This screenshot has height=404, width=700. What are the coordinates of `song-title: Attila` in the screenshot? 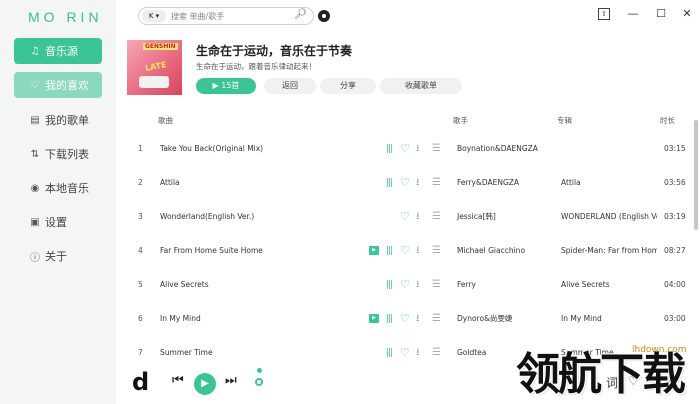 It's located at (170, 182).